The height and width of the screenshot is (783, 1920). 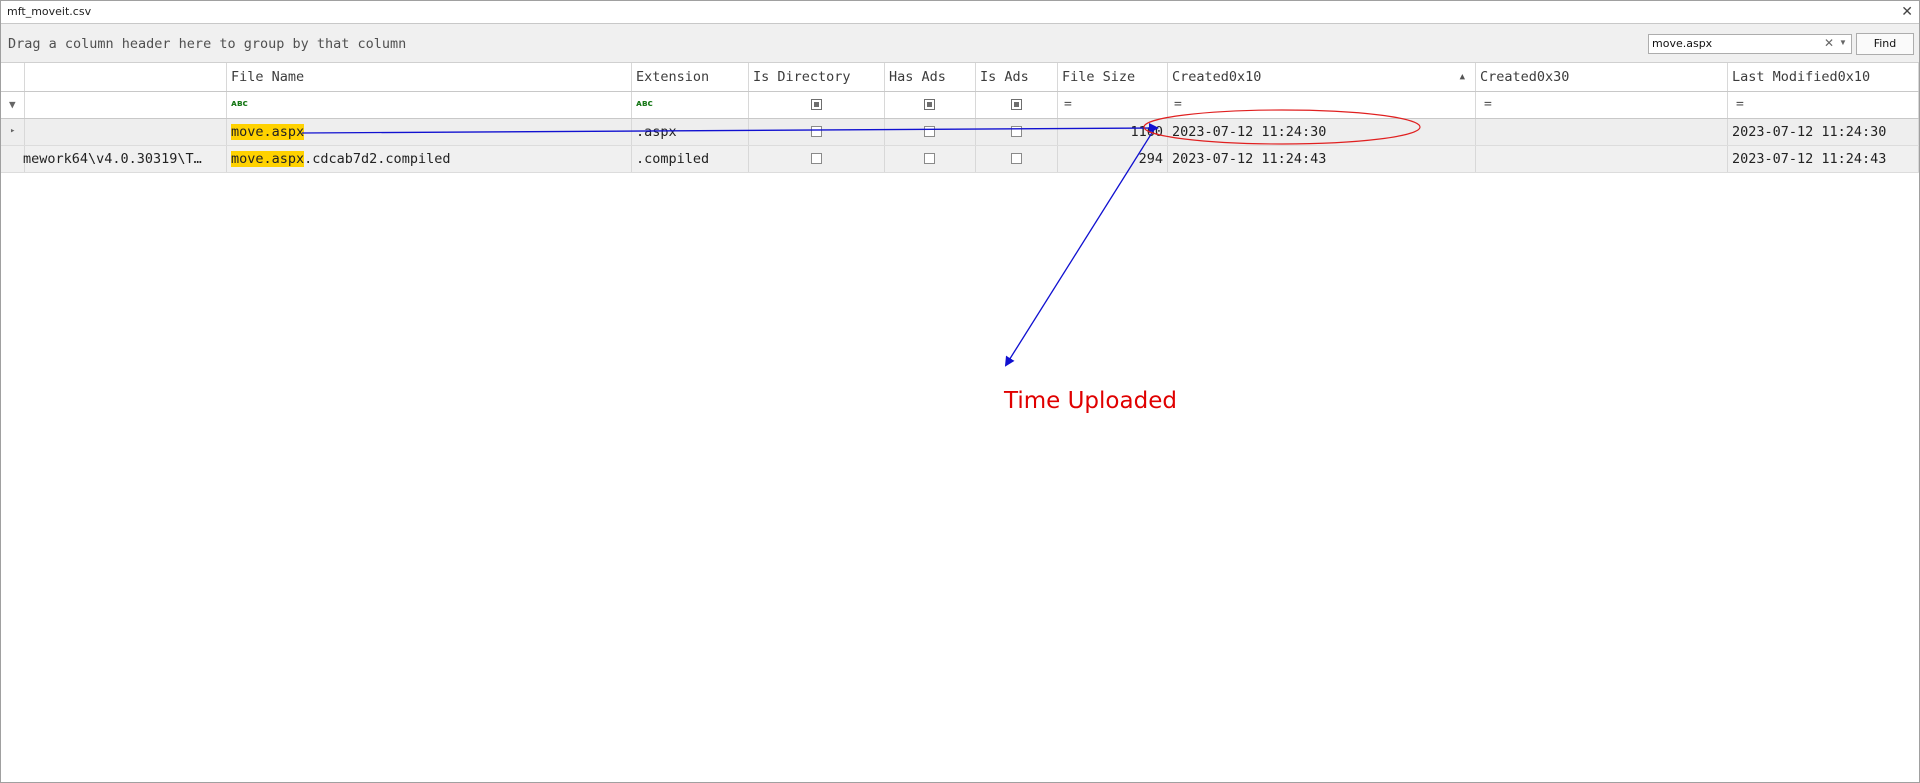 What do you see at coordinates (1322, 77) in the screenshot?
I see `column-header-created0x10: Created0x10 ▲` at bounding box center [1322, 77].